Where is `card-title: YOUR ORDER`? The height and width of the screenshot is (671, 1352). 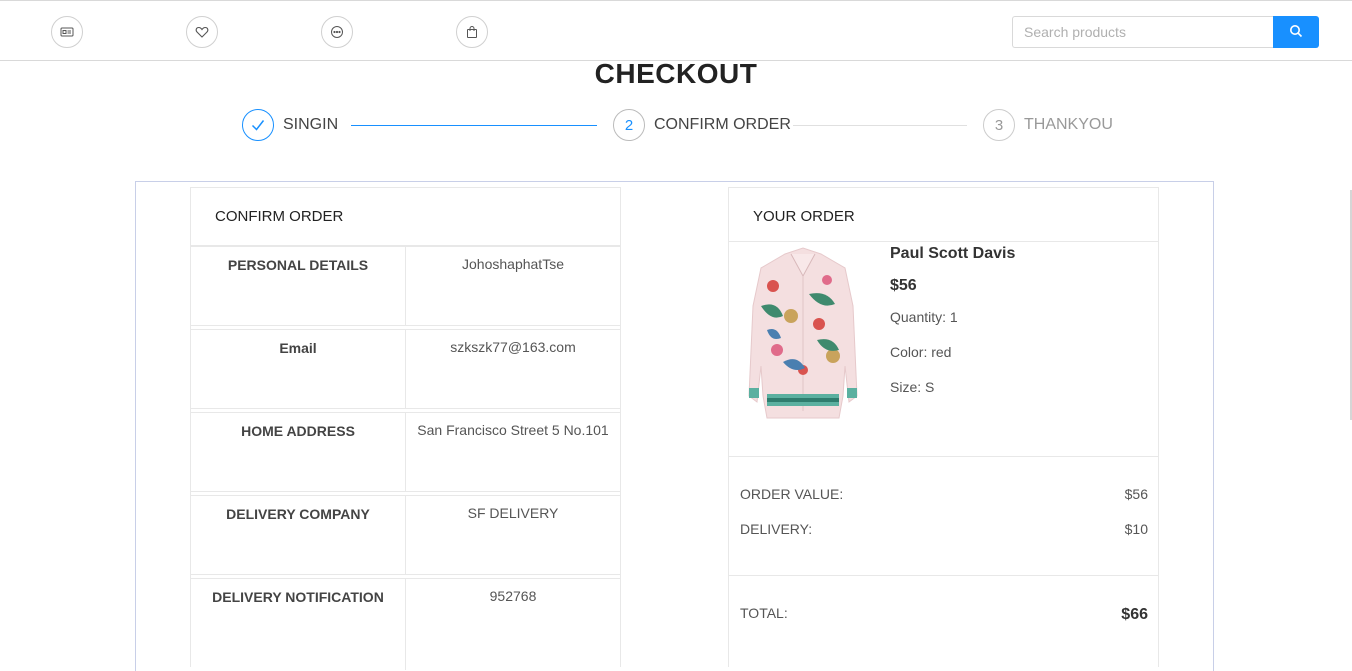 card-title: YOUR ORDER is located at coordinates (799, 215).